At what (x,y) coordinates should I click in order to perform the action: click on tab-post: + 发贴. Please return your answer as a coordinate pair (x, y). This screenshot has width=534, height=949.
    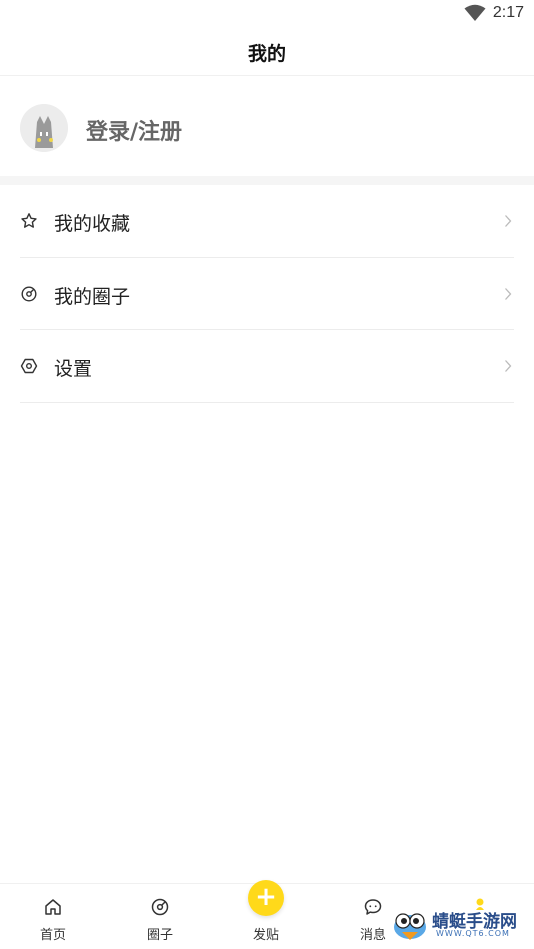
    Looking at the image, I should click on (266, 914).